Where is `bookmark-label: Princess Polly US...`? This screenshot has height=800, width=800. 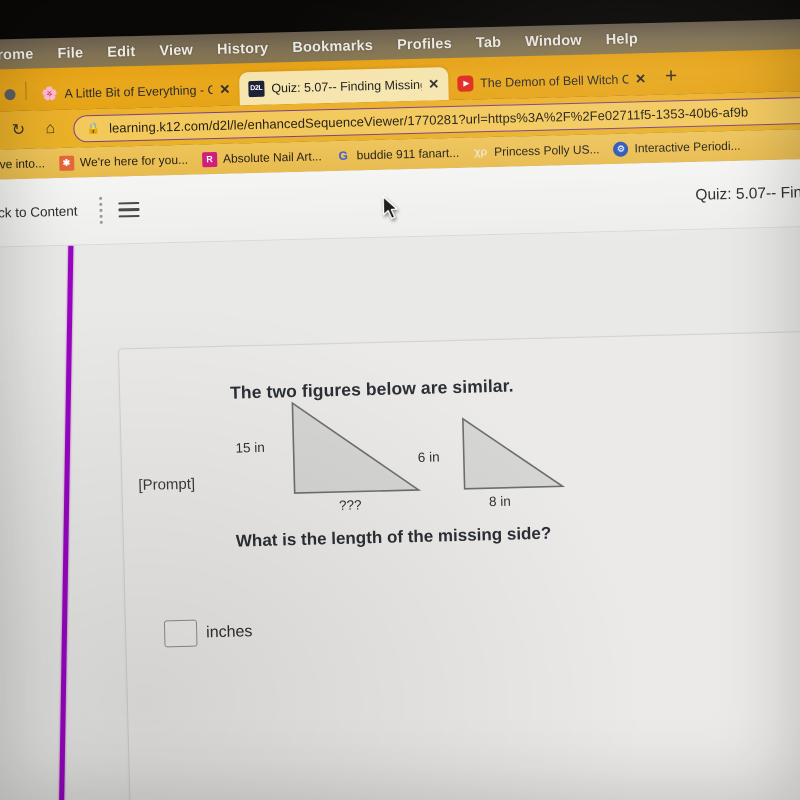
bookmark-label: Princess Polly US... is located at coordinates (547, 150).